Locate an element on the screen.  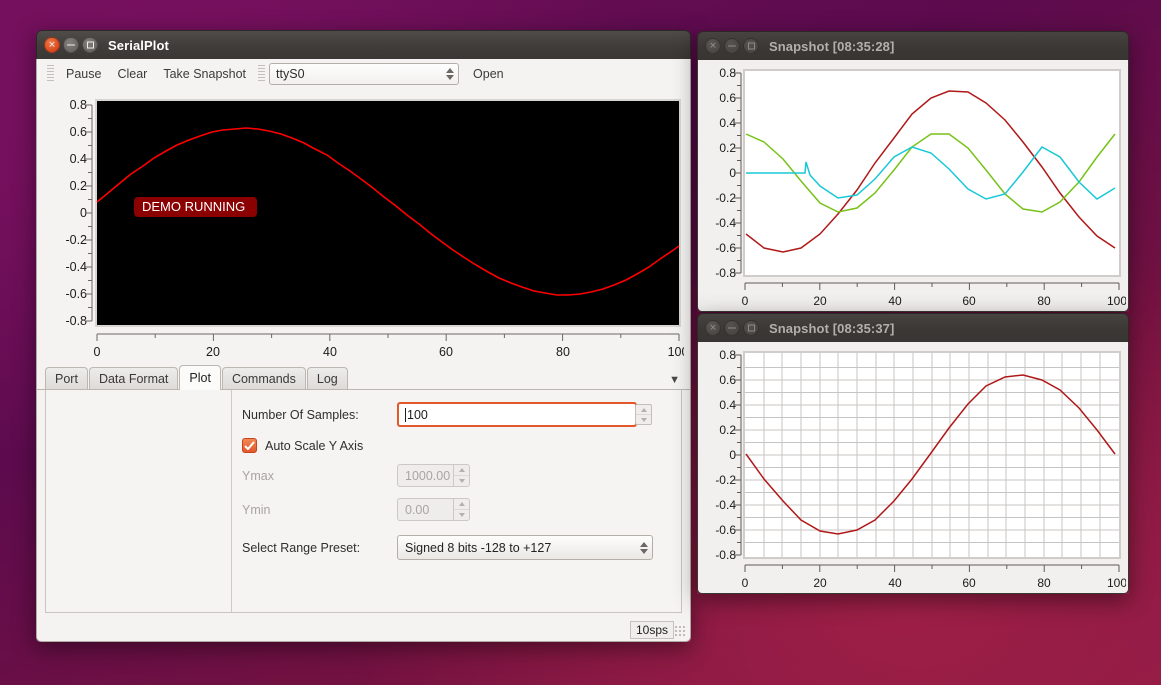
tab-log: Log is located at coordinates (327, 378).